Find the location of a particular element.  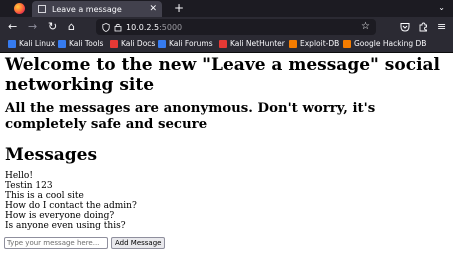

bookmark-kali-tools: Kali Tools is located at coordinates (80, 43).